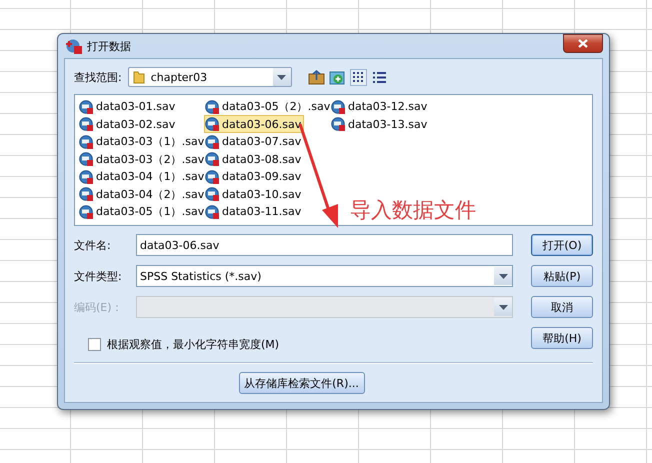 Image resolution: width=652 pixels, height=463 pixels. Describe the element at coordinates (136, 107) in the screenshot. I see `file-name: data03-01.sav` at that location.